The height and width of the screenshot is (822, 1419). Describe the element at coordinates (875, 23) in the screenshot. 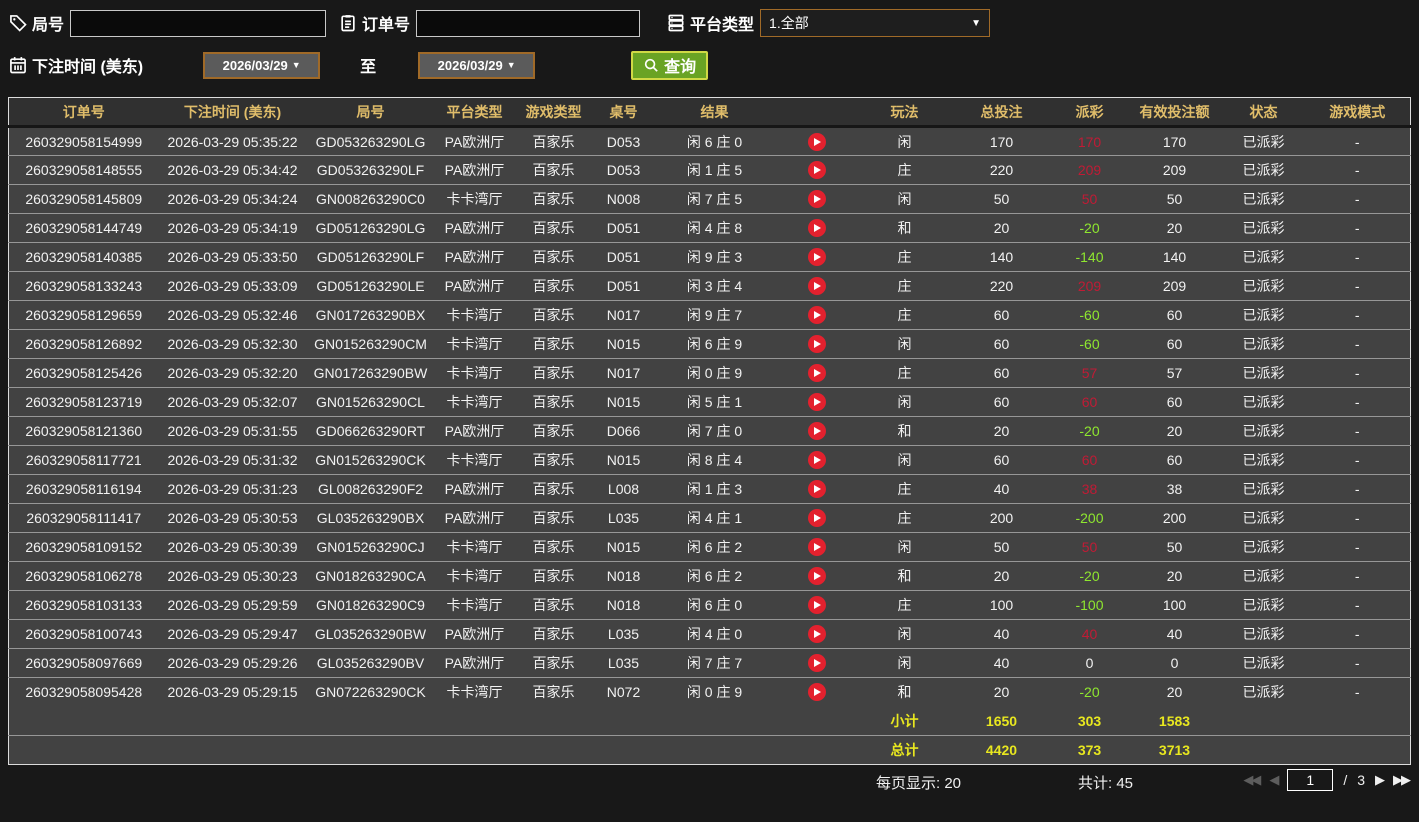

I see `platform-type-select: 1.全部 ▼` at that location.